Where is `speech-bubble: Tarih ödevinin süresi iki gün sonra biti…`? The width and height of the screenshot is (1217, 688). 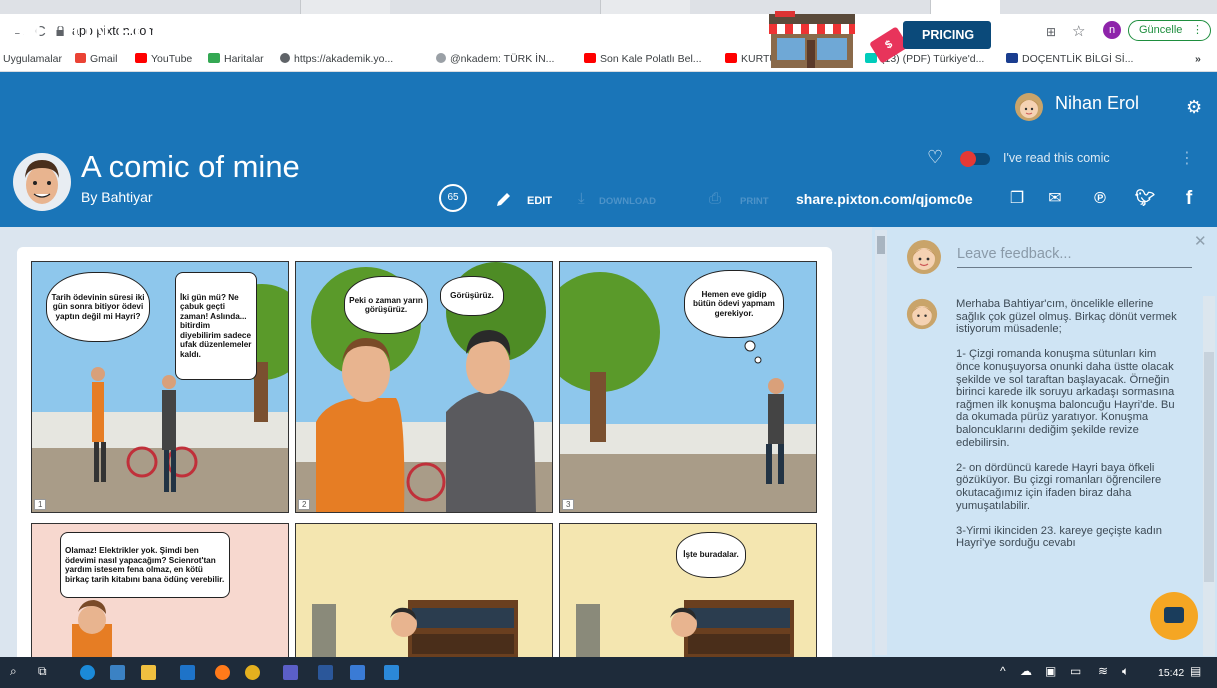
speech-bubble: Tarih ödevinin süresi iki gün sonra biti… is located at coordinates (98, 307).